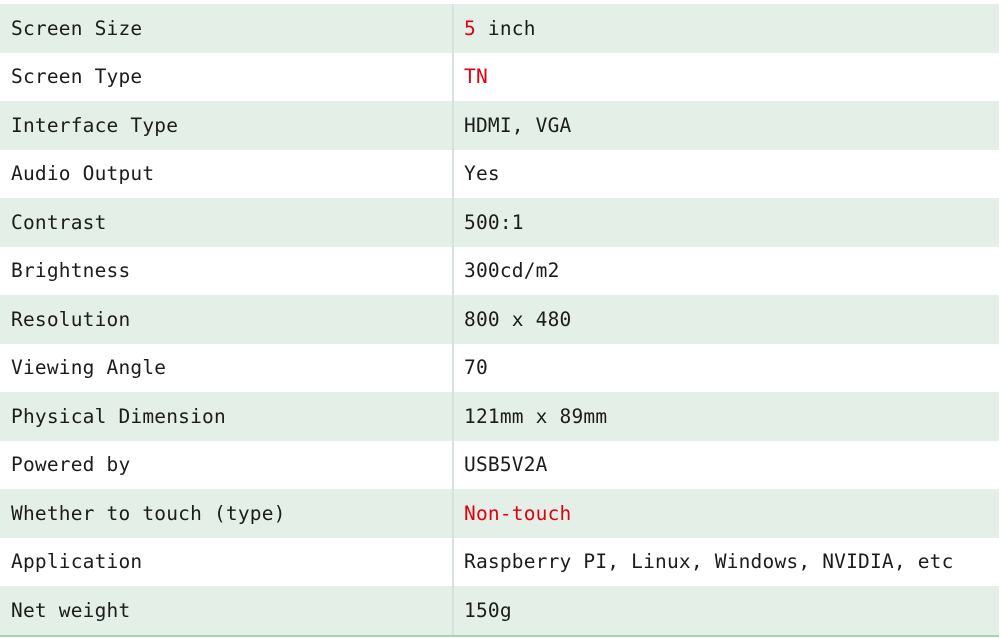  What do you see at coordinates (227, 319) in the screenshot?
I see `spec-label: Resolution` at bounding box center [227, 319].